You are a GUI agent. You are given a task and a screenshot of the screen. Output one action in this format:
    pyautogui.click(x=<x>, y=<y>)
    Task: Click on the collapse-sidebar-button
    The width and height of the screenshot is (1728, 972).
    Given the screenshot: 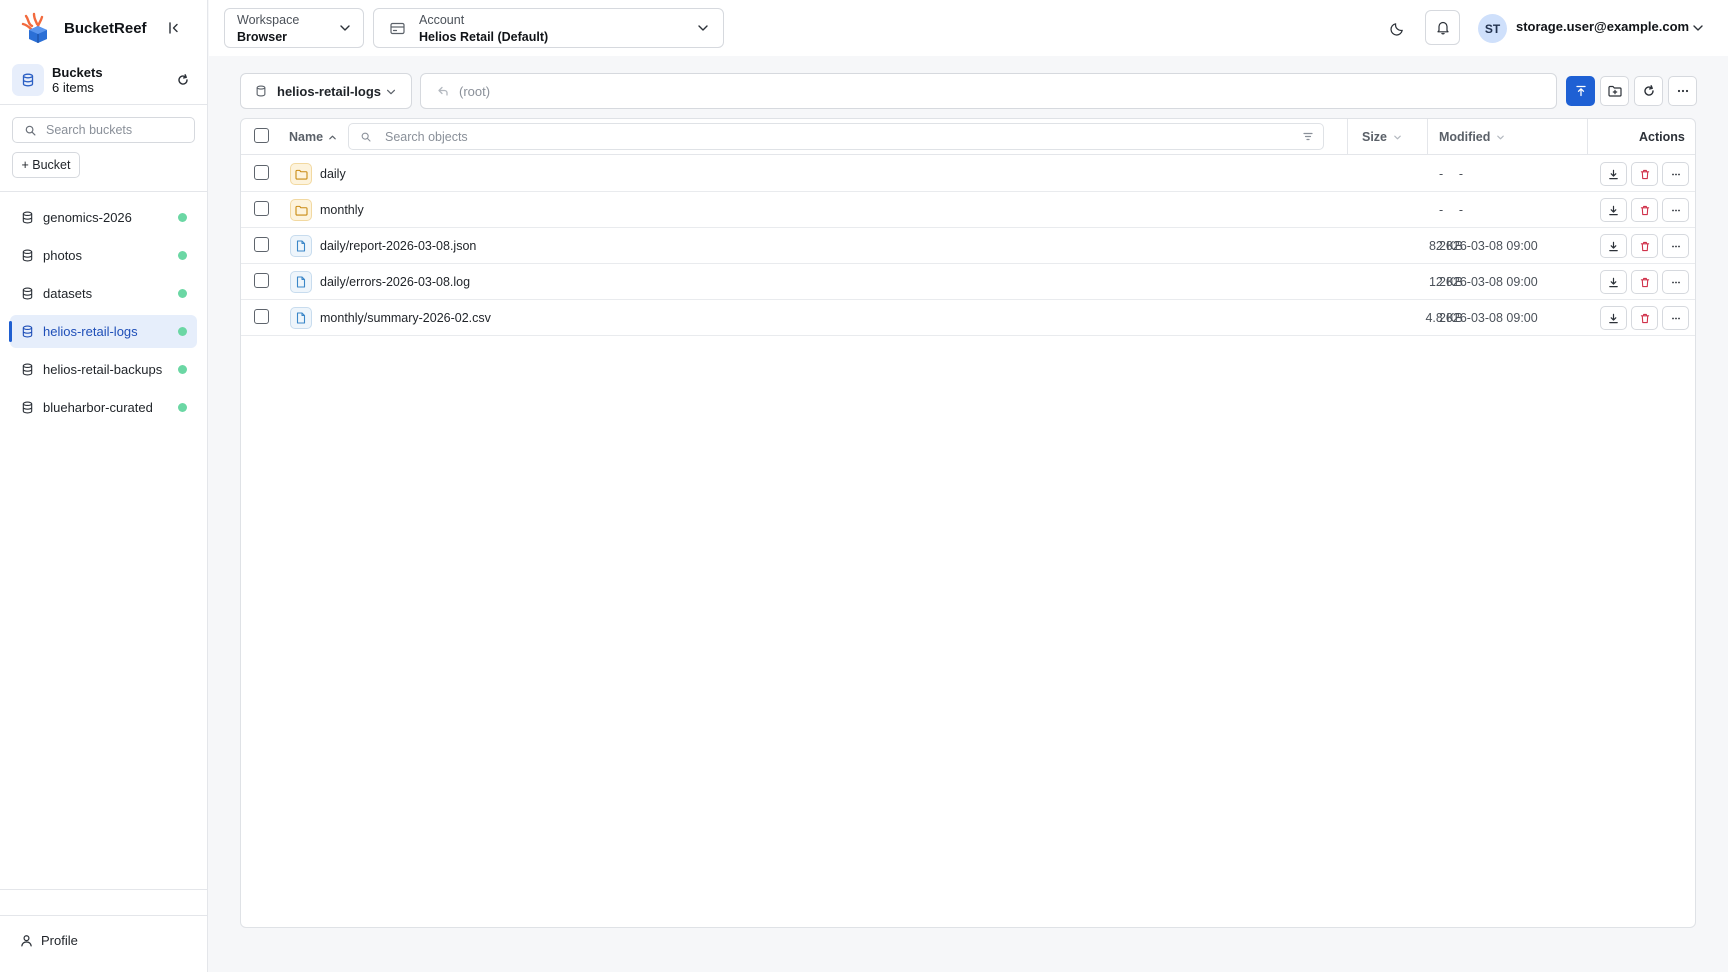 What is the action you would take?
    pyautogui.click(x=174, y=28)
    